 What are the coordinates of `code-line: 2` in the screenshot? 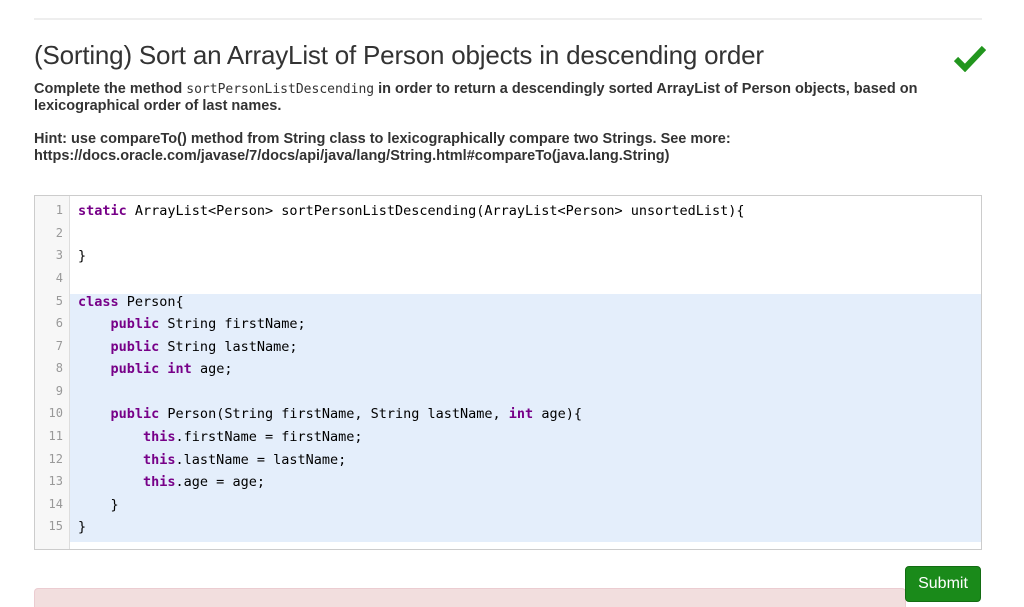 It's located at (508, 237).